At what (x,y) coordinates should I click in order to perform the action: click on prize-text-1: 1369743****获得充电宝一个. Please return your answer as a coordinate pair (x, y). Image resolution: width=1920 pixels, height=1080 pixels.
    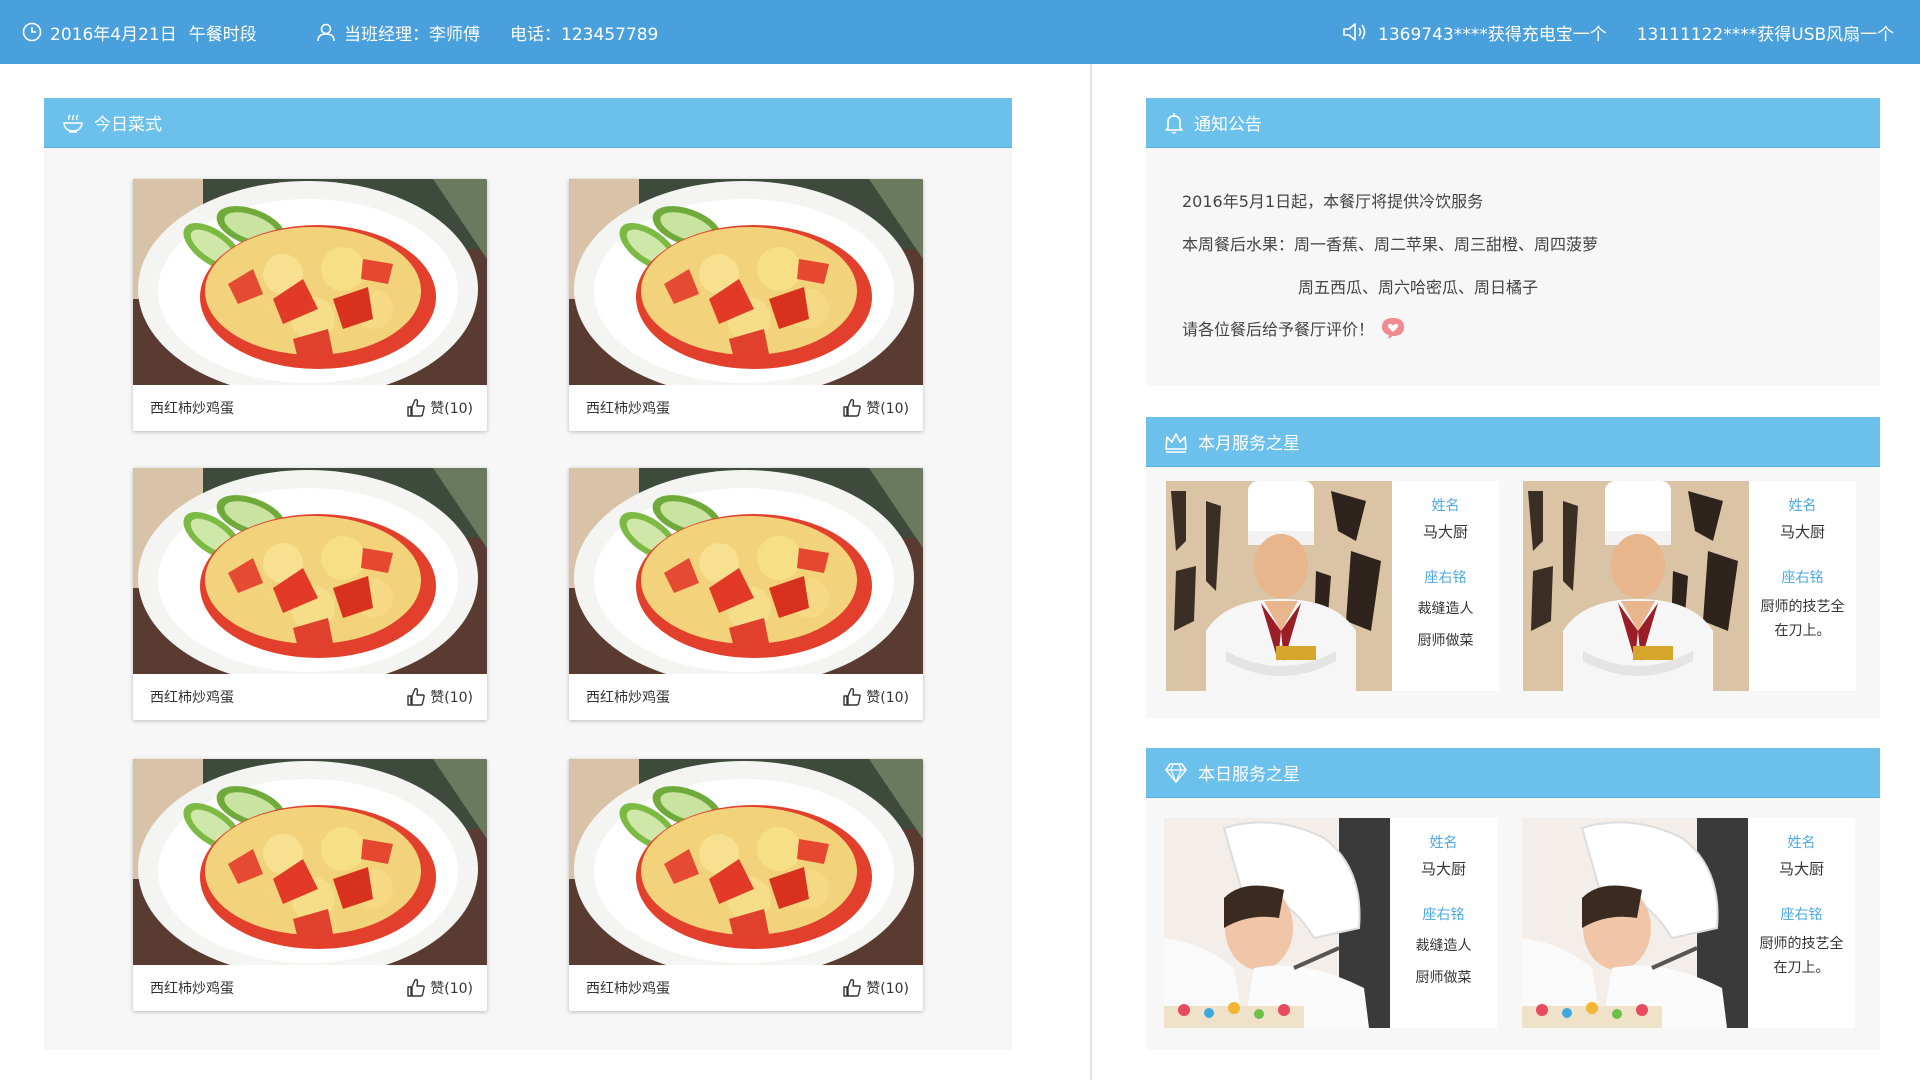
    Looking at the image, I should click on (1492, 34).